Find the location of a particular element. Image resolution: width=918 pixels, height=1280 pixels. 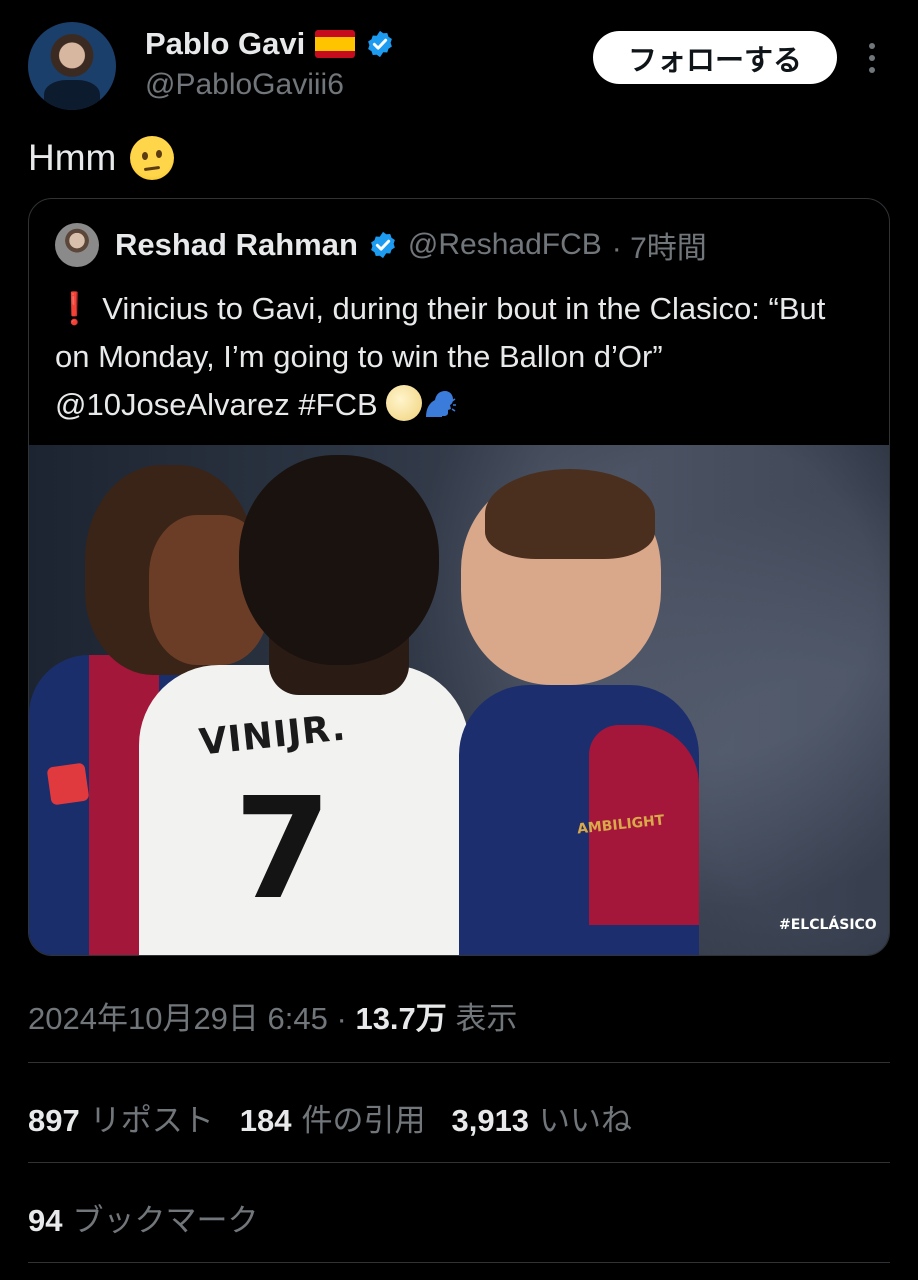

bookmarks-label: ブックマーク is located at coordinates (165, 1220).